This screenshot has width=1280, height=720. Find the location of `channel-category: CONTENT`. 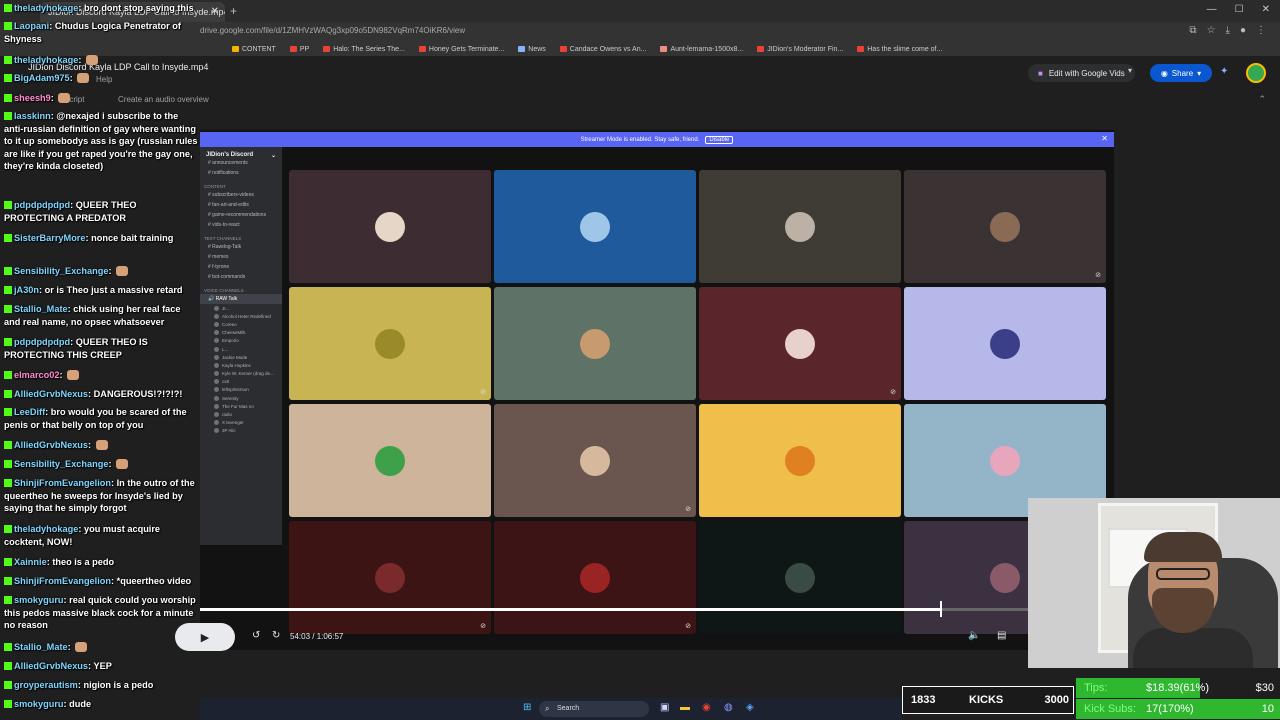

channel-category: CONTENT is located at coordinates (241, 184).